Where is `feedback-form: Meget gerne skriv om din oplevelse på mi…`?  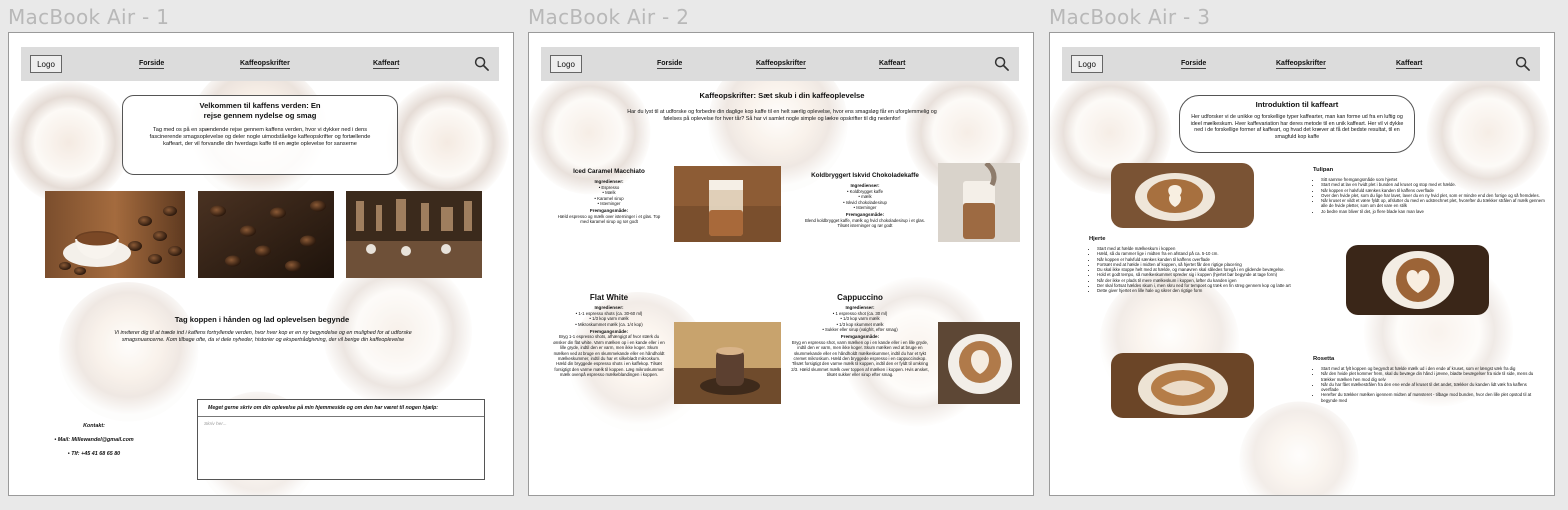
feedback-form: Meget gerne skriv om din oplevelse på mi… is located at coordinates (341, 439).